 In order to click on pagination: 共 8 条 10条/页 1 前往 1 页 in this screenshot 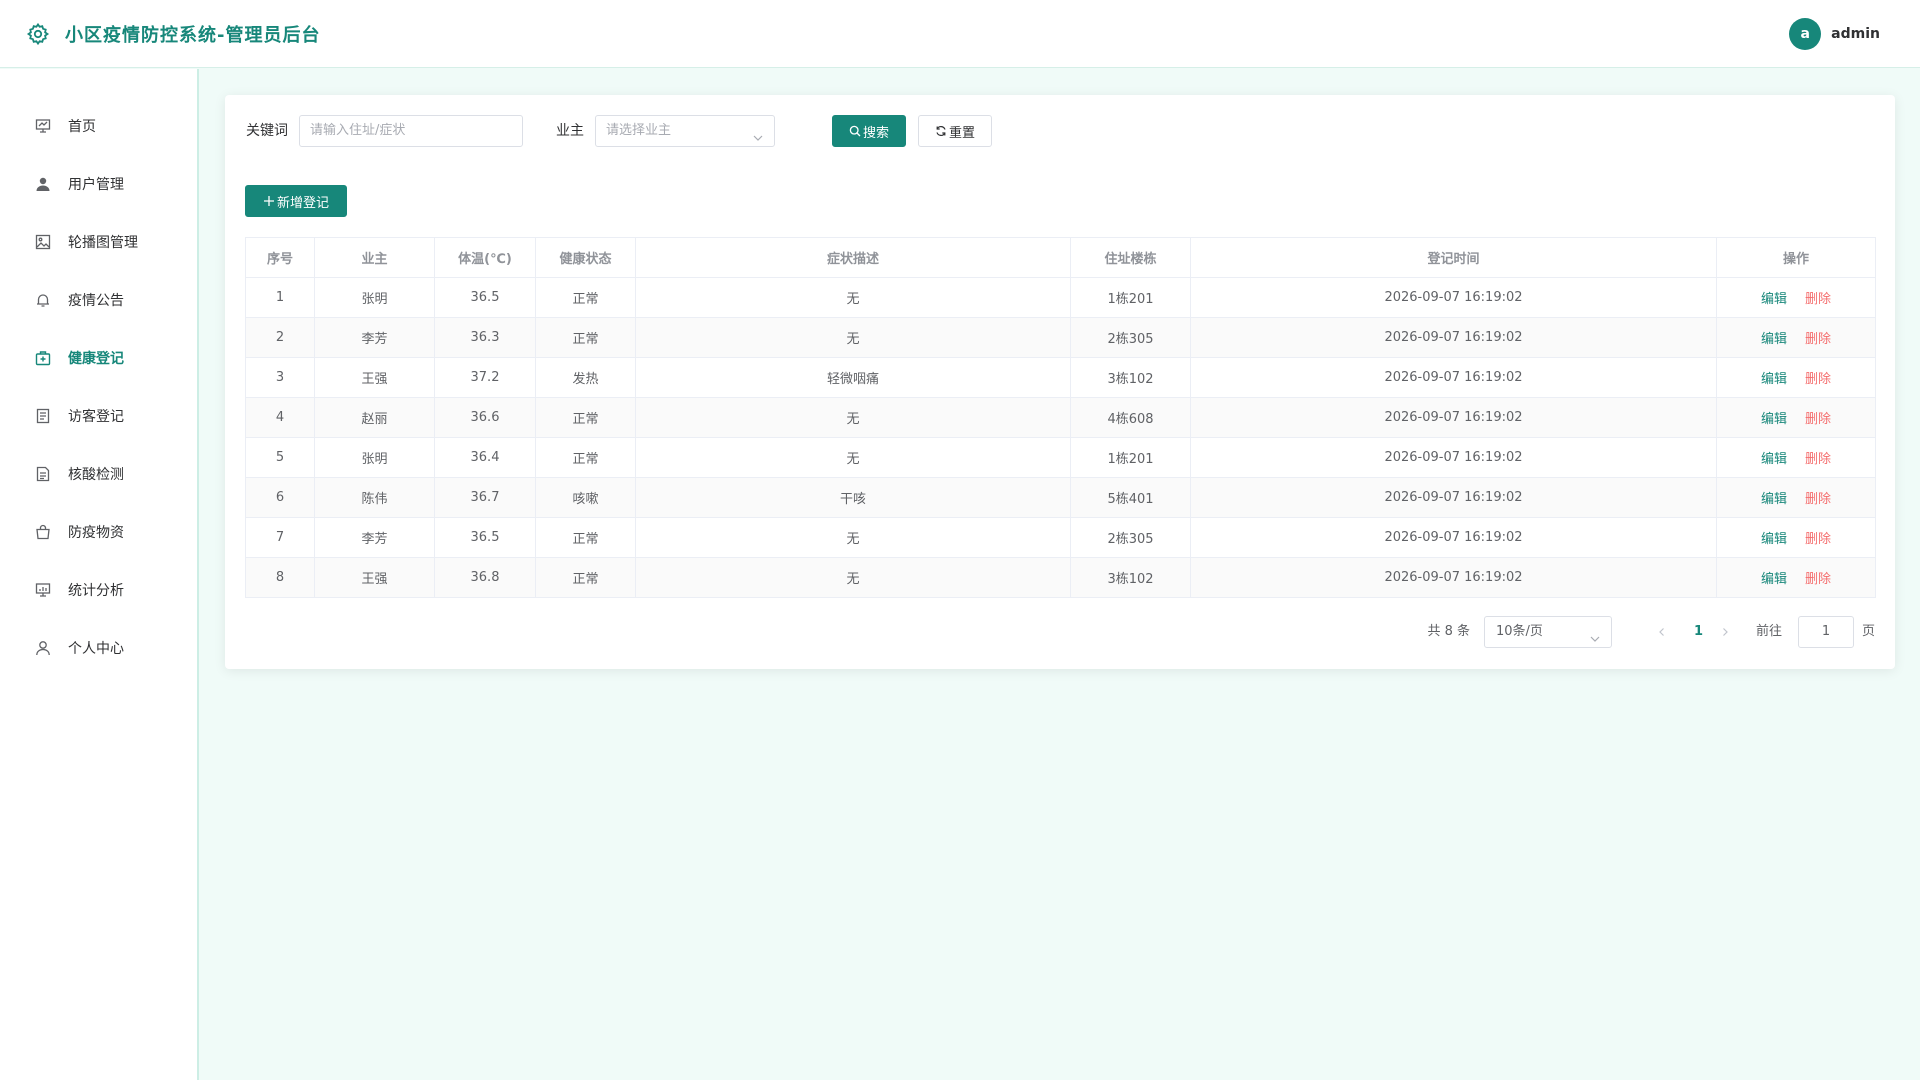, I will do `click(1575, 632)`.